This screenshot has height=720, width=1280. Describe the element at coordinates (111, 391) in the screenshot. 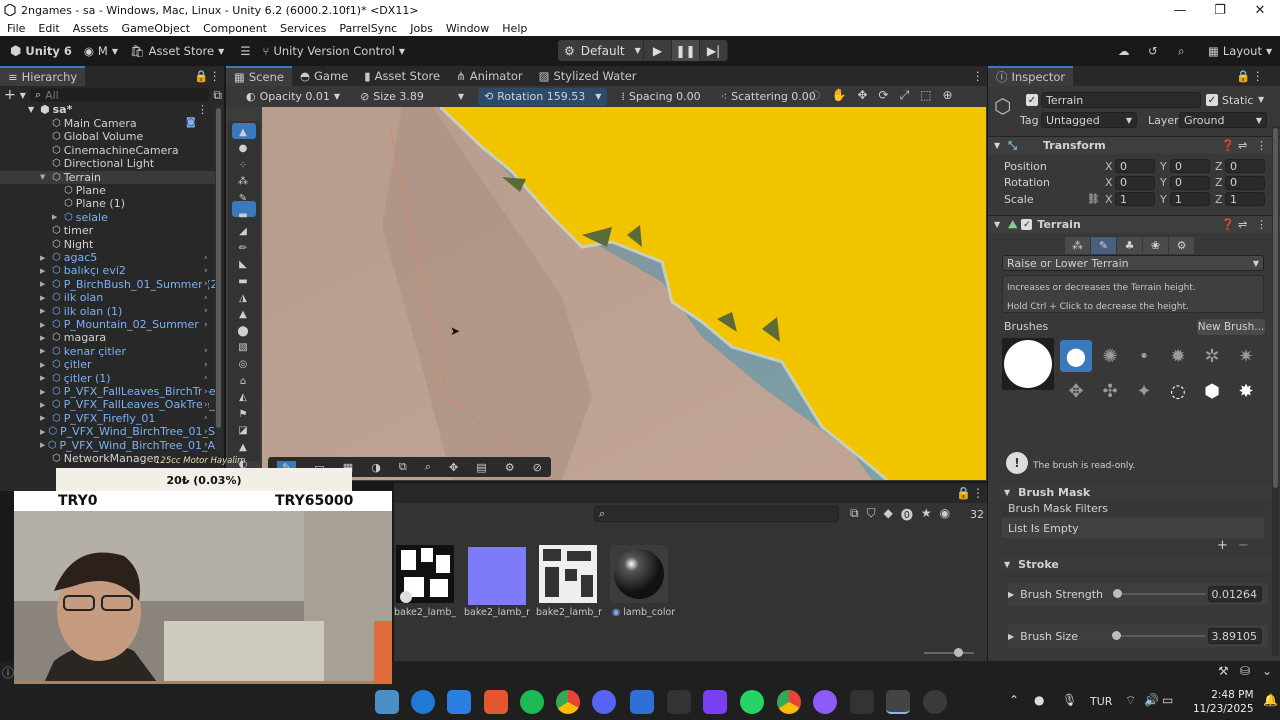

I see `hierarchy-item: ▶ ⬡ P_VFX_FallLeaves_BirchTree_ ›` at that location.